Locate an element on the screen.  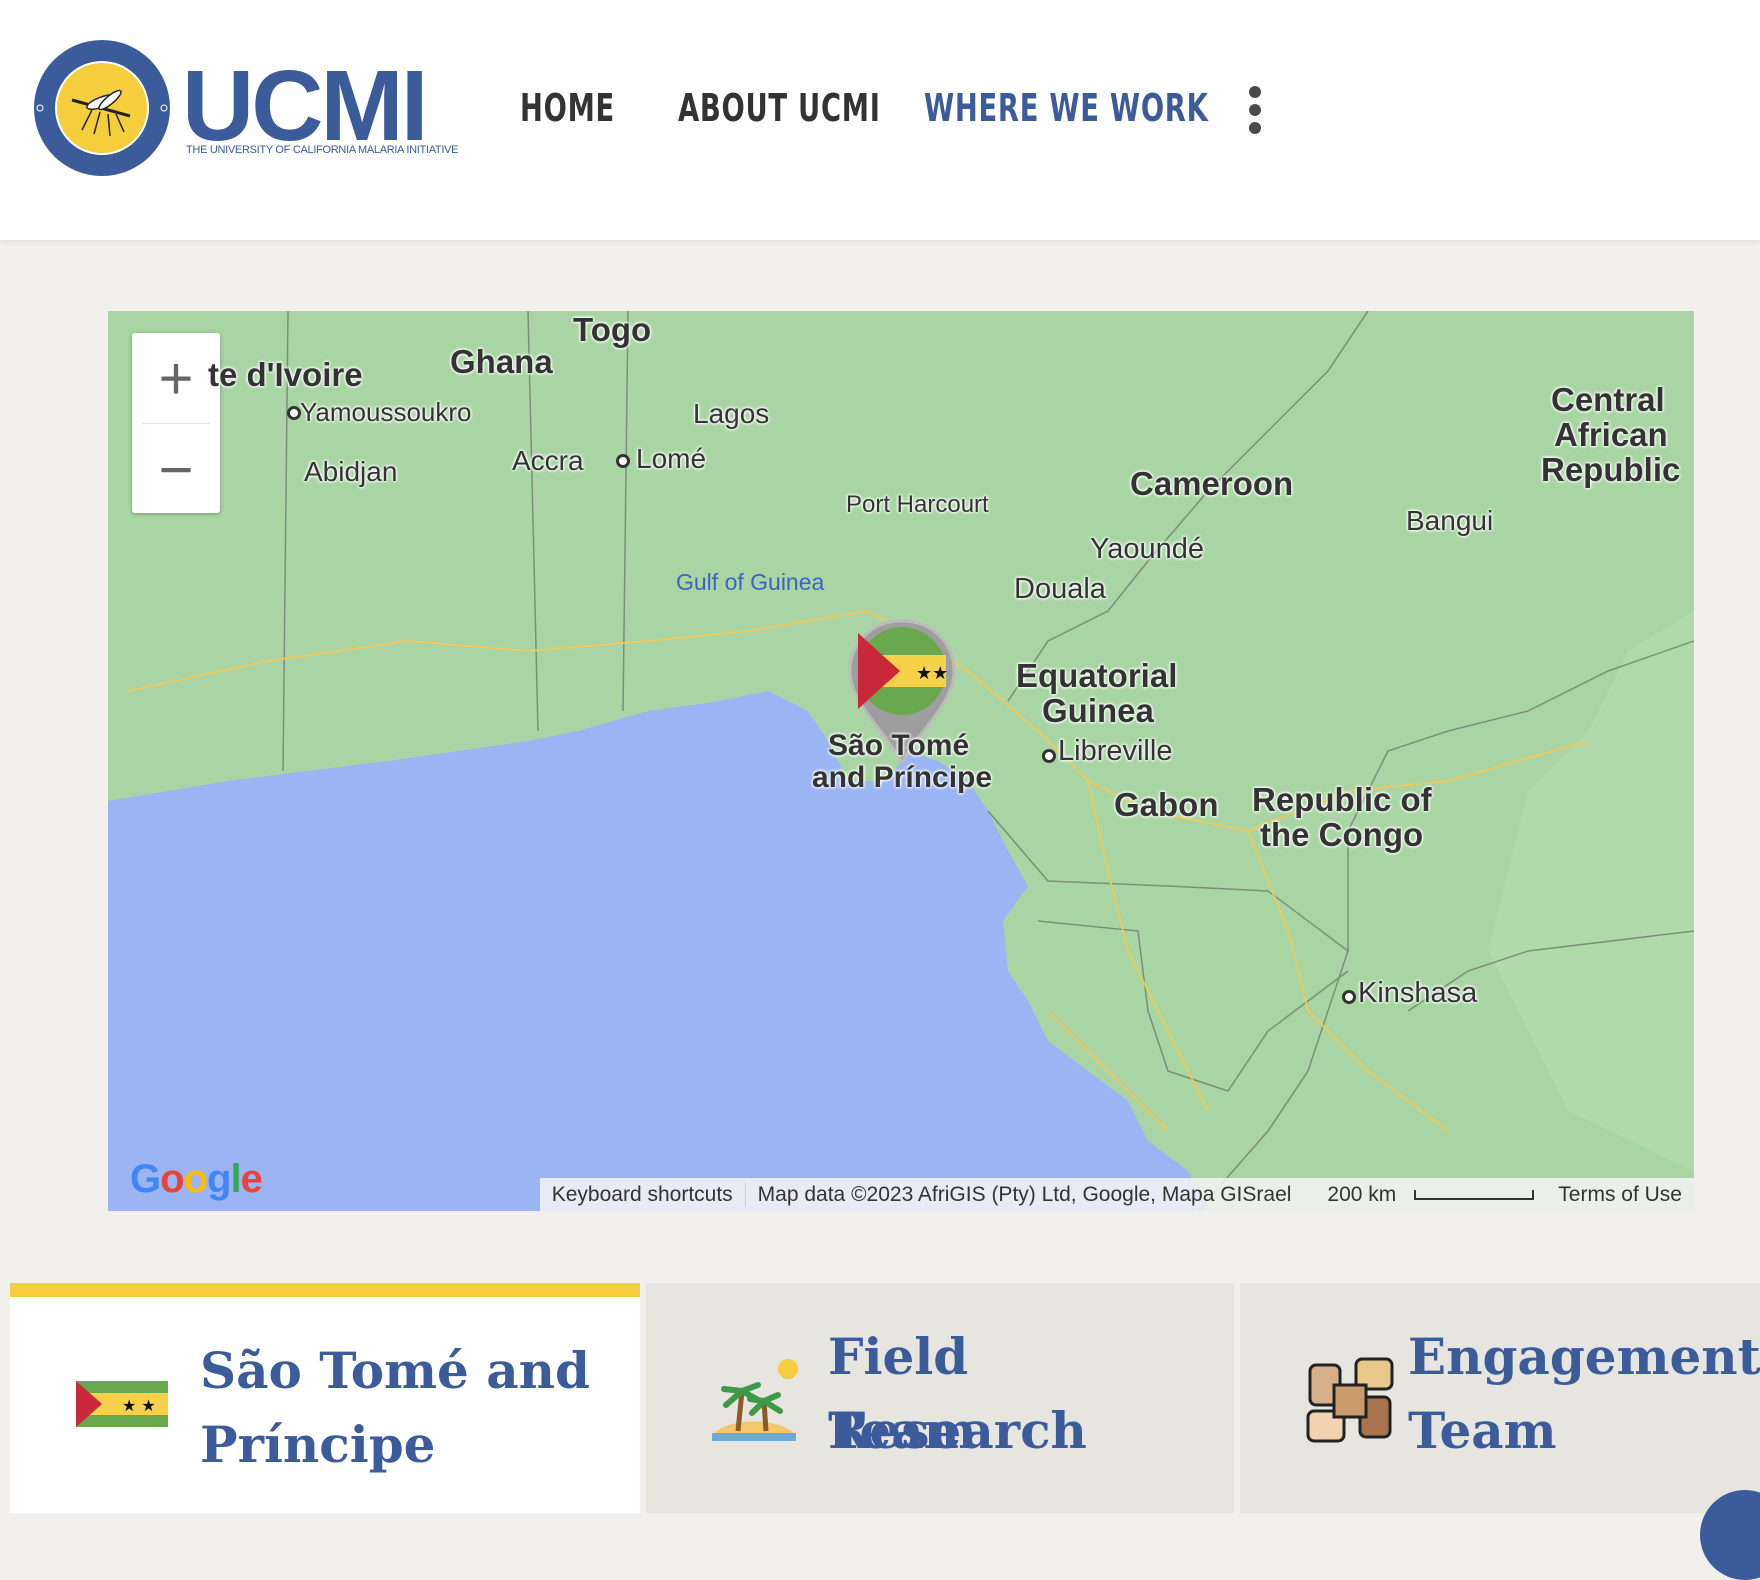
map-label-yamoussoukro: Yamoussoukro is located at coordinates (386, 412).